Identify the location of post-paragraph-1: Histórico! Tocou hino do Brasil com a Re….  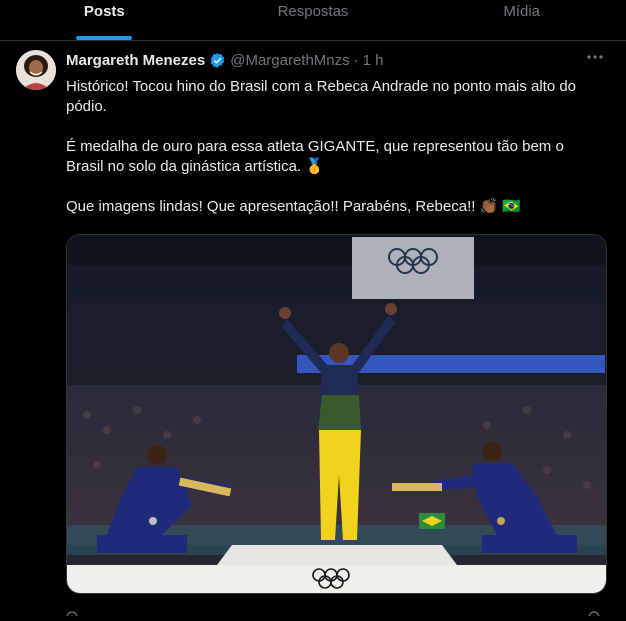
(321, 96).